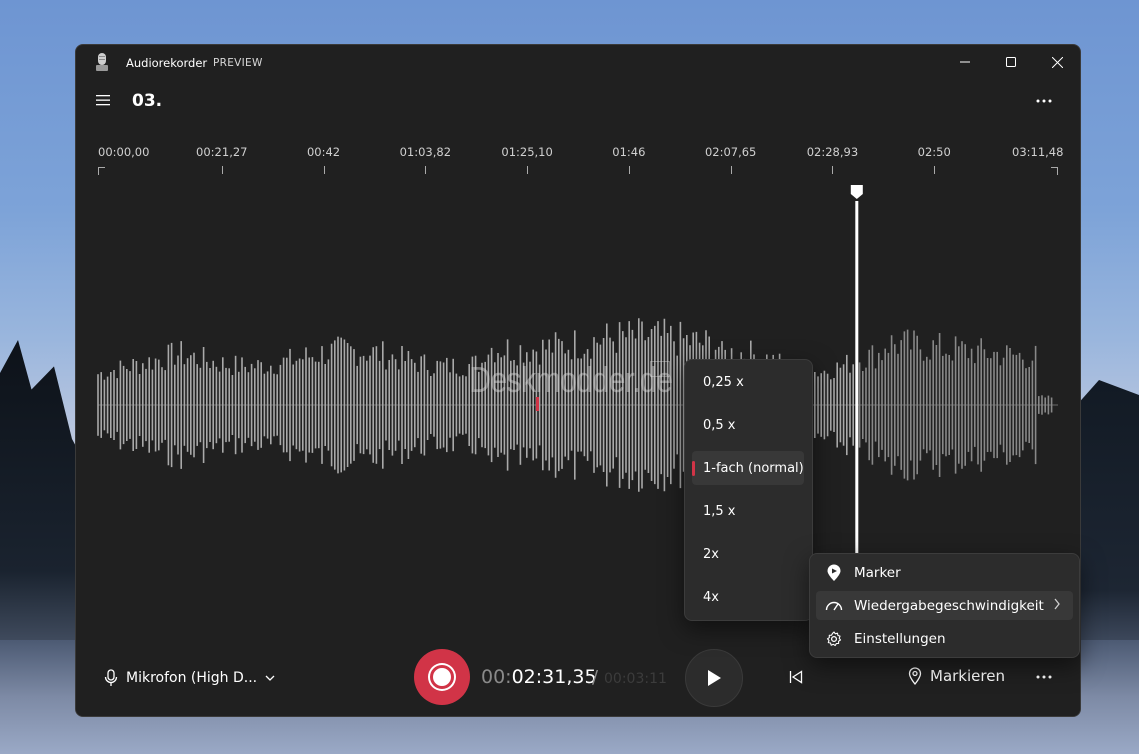  What do you see at coordinates (949, 605) in the screenshot?
I see `menu-item-label: Wiedergabegeschwindigkeit` at bounding box center [949, 605].